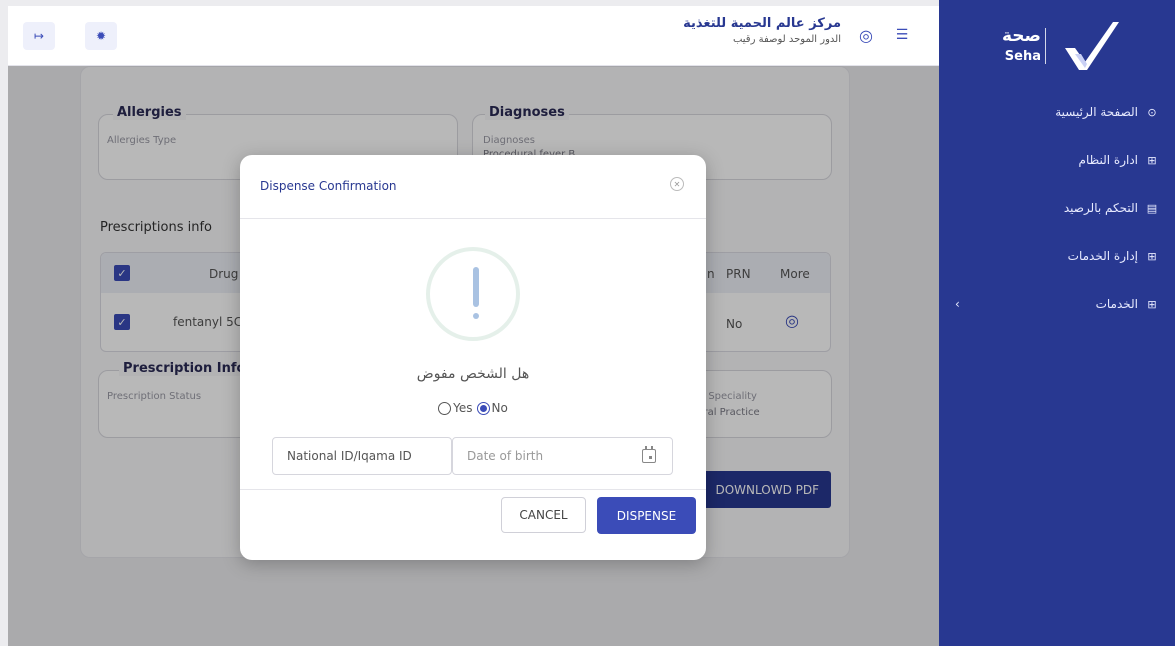 This screenshot has height=646, width=1175. What do you see at coordinates (762, 23) in the screenshot?
I see `facility-name: مركز عالم الحمية للتغذية` at bounding box center [762, 23].